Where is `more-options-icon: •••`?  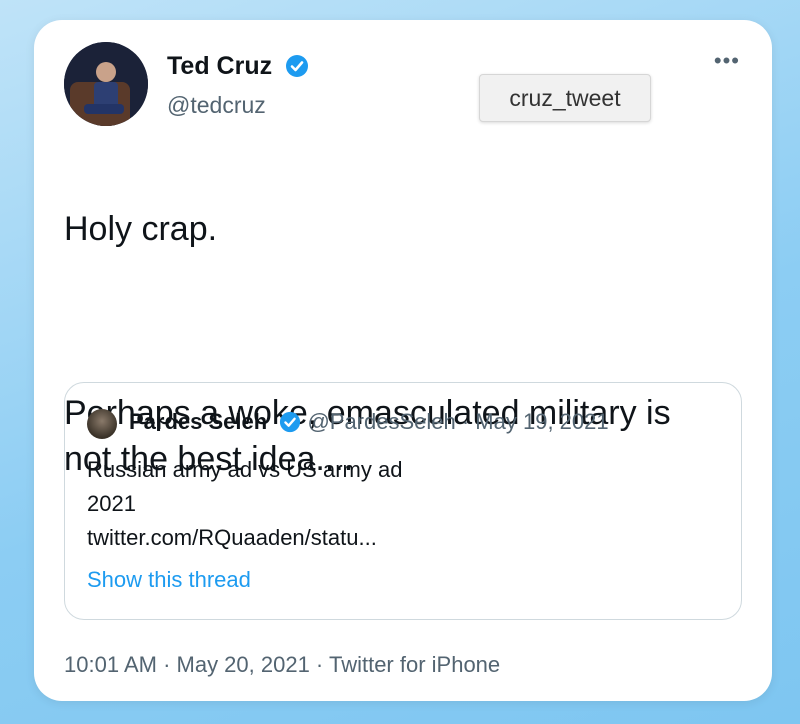
more-options-icon: ••• is located at coordinates (727, 61).